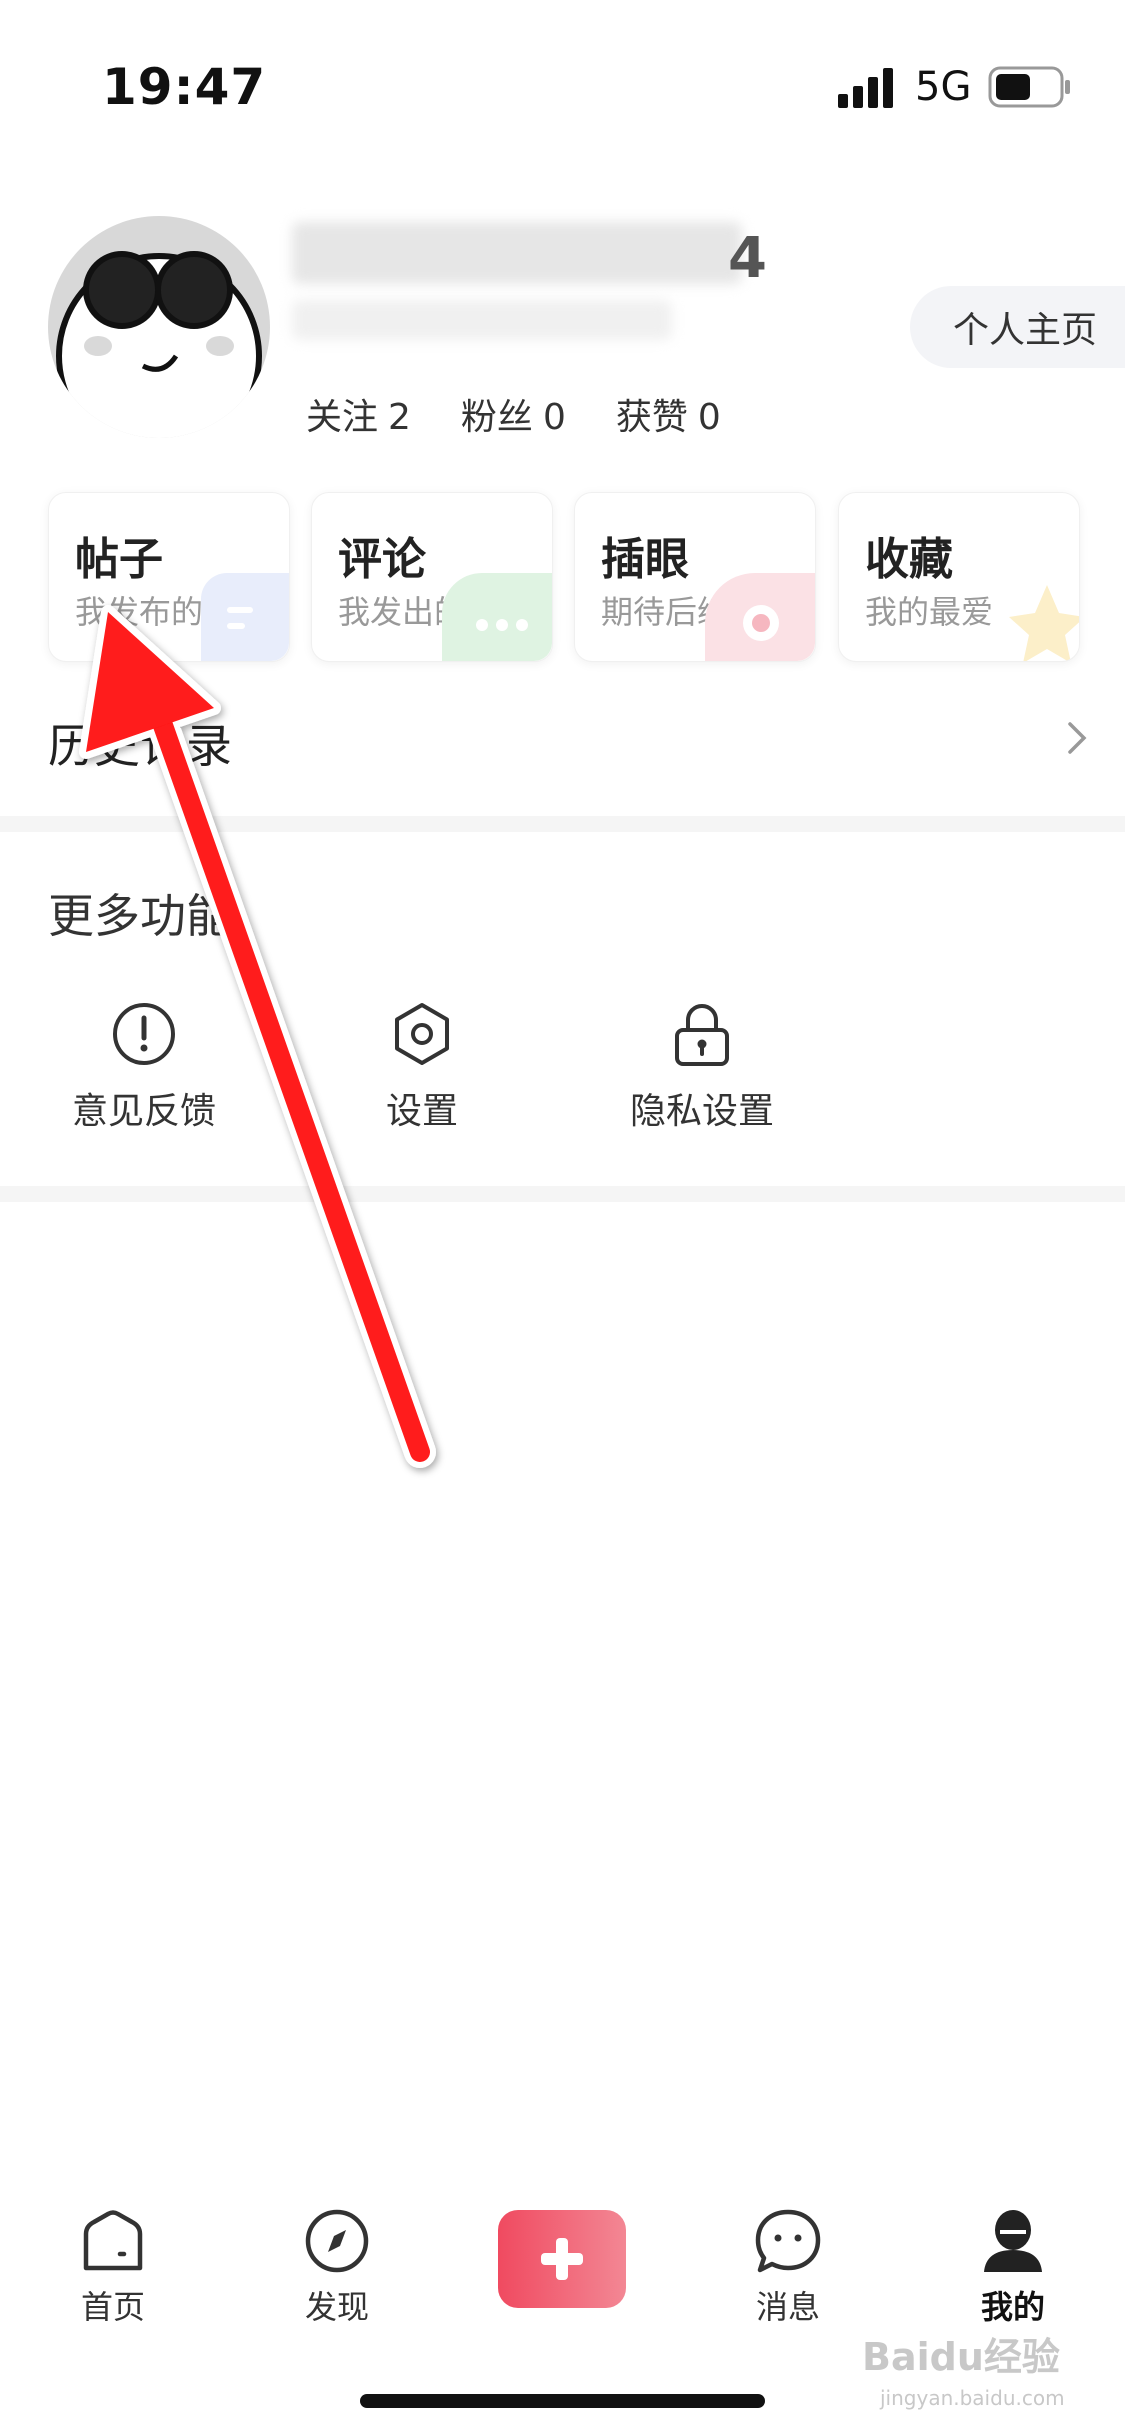 This screenshot has height=2436, width=1125. What do you see at coordinates (169, 577) in the screenshot?
I see `card-posts: 帖子 我发布的` at bounding box center [169, 577].